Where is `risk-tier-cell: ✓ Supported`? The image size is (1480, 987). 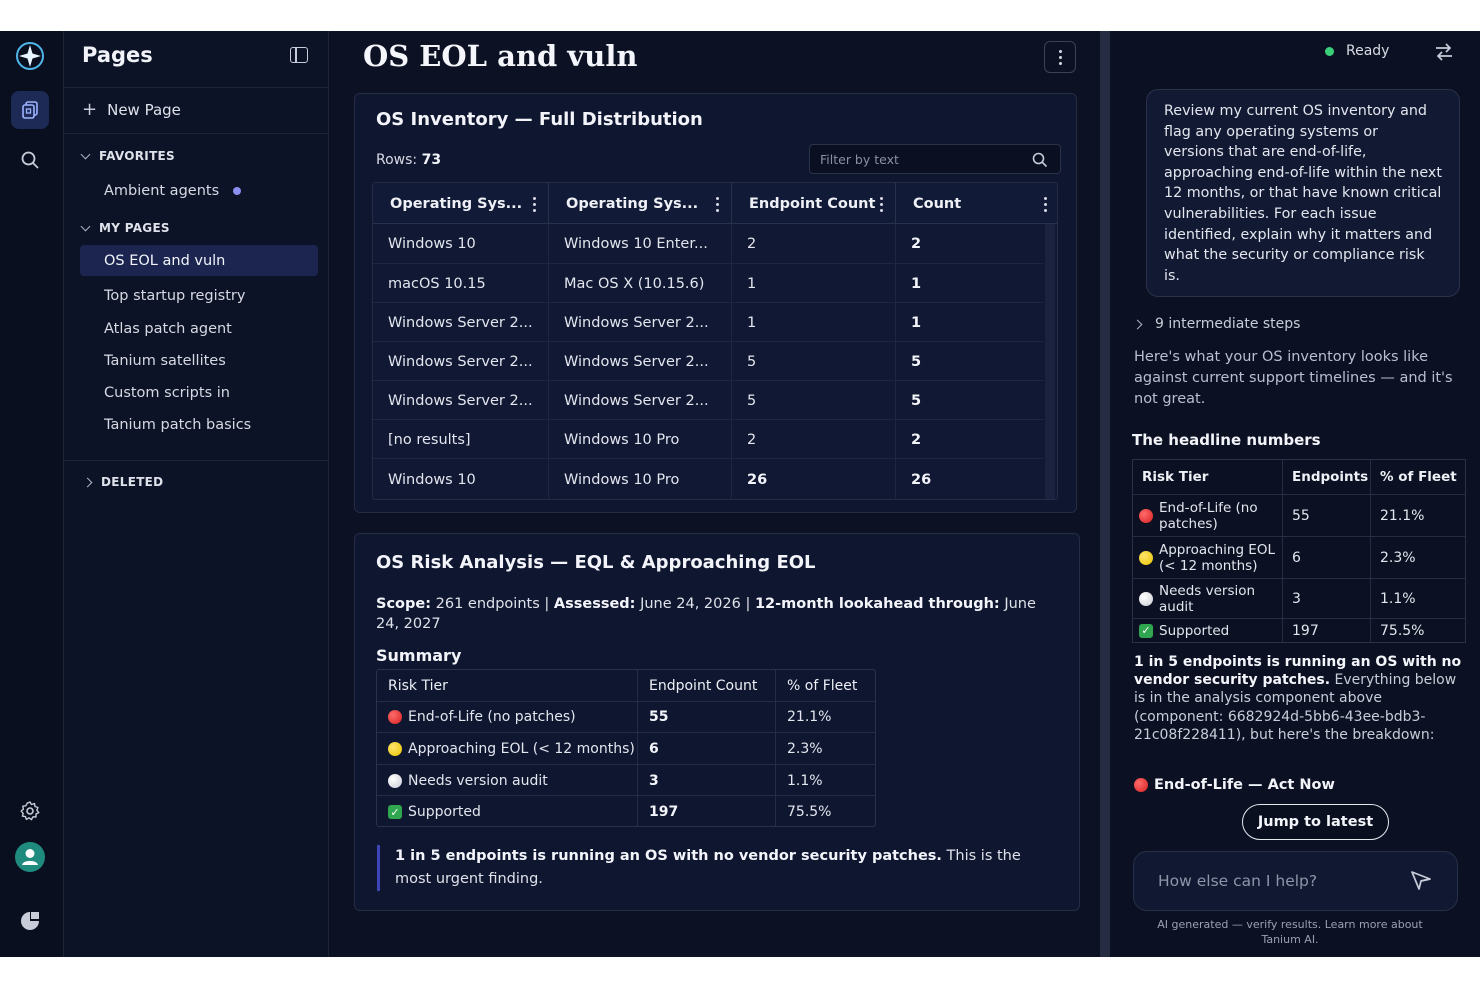
risk-tier-cell: ✓ Supported is located at coordinates (1208, 630).